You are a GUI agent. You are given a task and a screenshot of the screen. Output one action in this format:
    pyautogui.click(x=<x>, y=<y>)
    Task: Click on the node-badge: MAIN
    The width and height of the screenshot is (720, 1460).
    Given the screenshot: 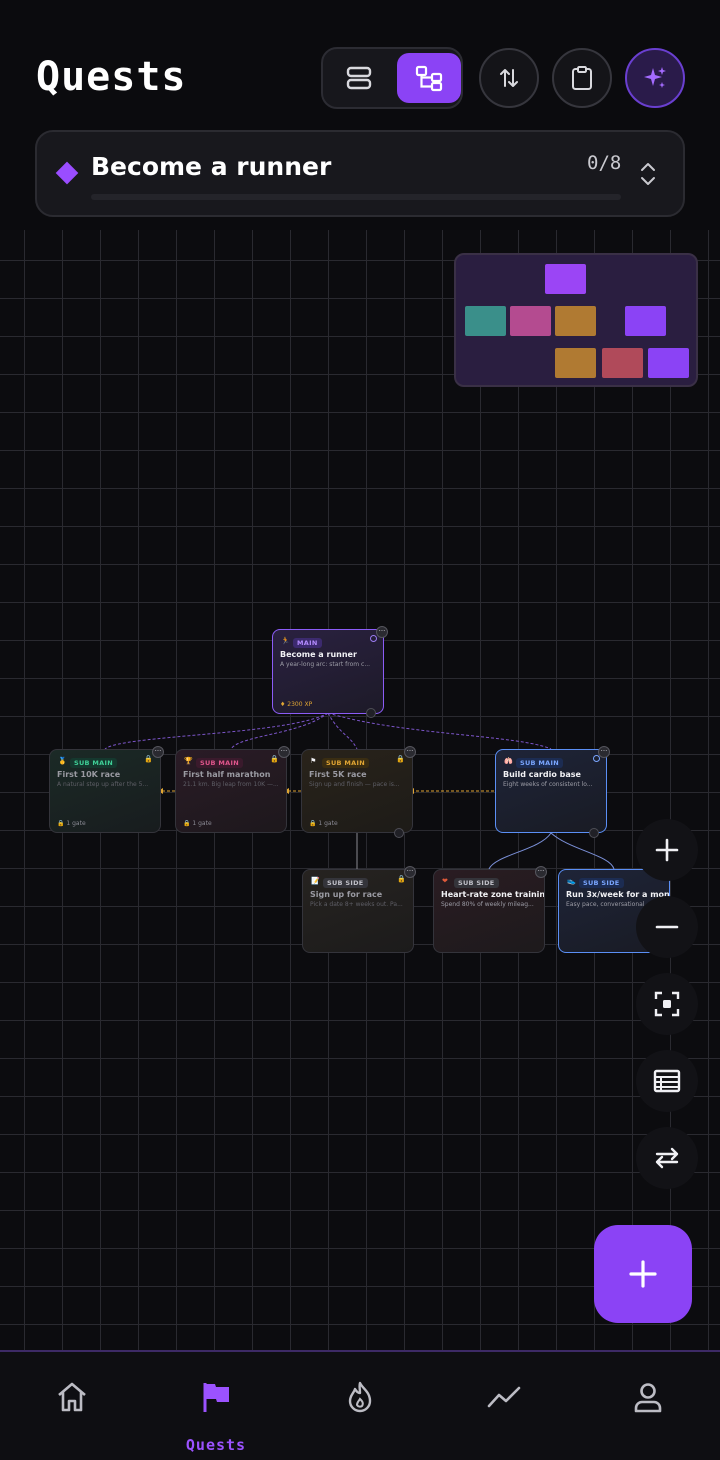 What is the action you would take?
    pyautogui.click(x=307, y=643)
    